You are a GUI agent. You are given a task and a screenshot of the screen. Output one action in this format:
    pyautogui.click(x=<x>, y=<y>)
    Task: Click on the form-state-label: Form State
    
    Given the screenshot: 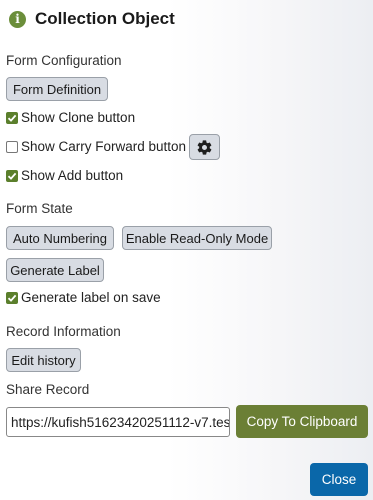 What is the action you would take?
    pyautogui.click(x=39, y=208)
    